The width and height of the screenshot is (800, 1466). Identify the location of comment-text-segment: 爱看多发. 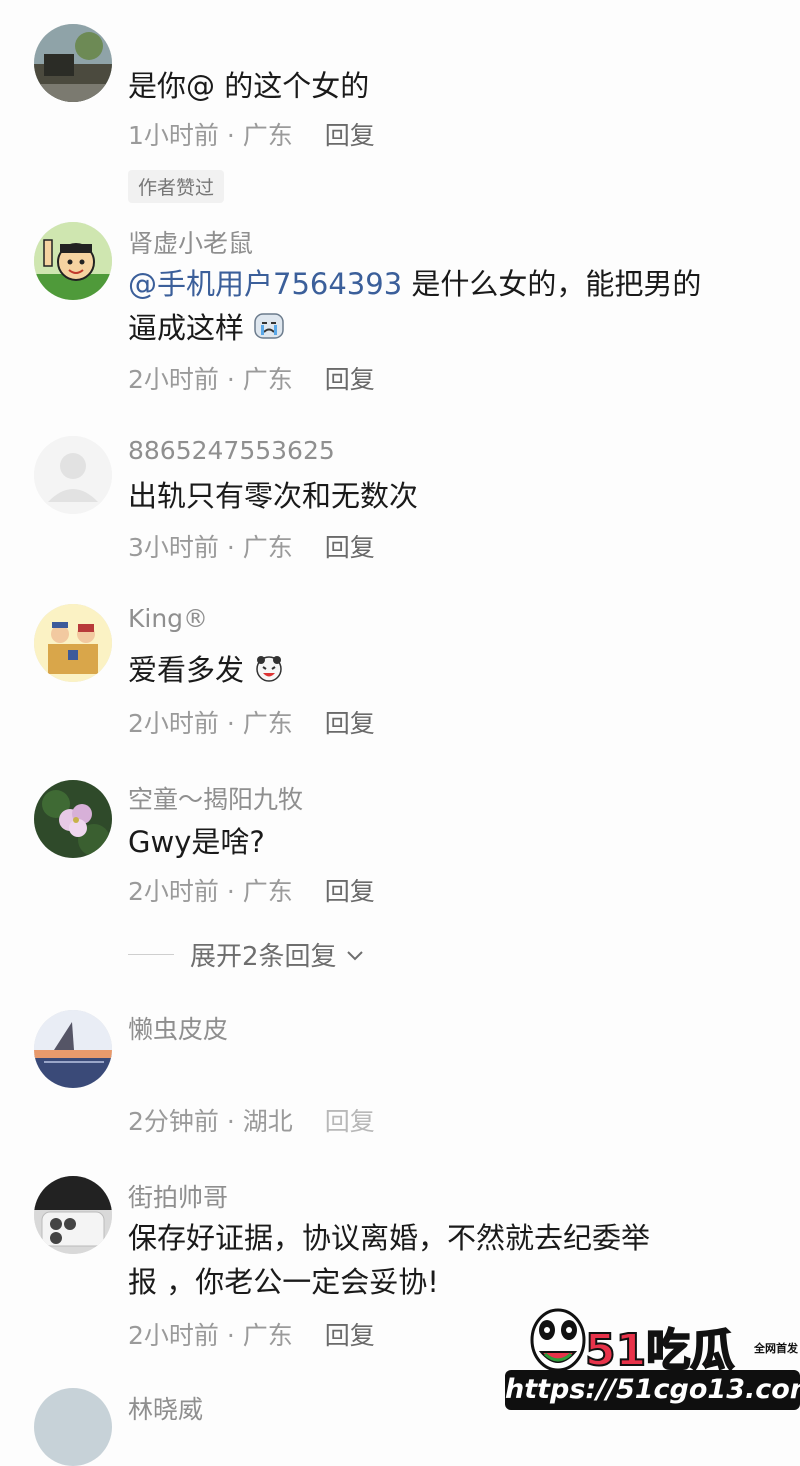
(186, 670).